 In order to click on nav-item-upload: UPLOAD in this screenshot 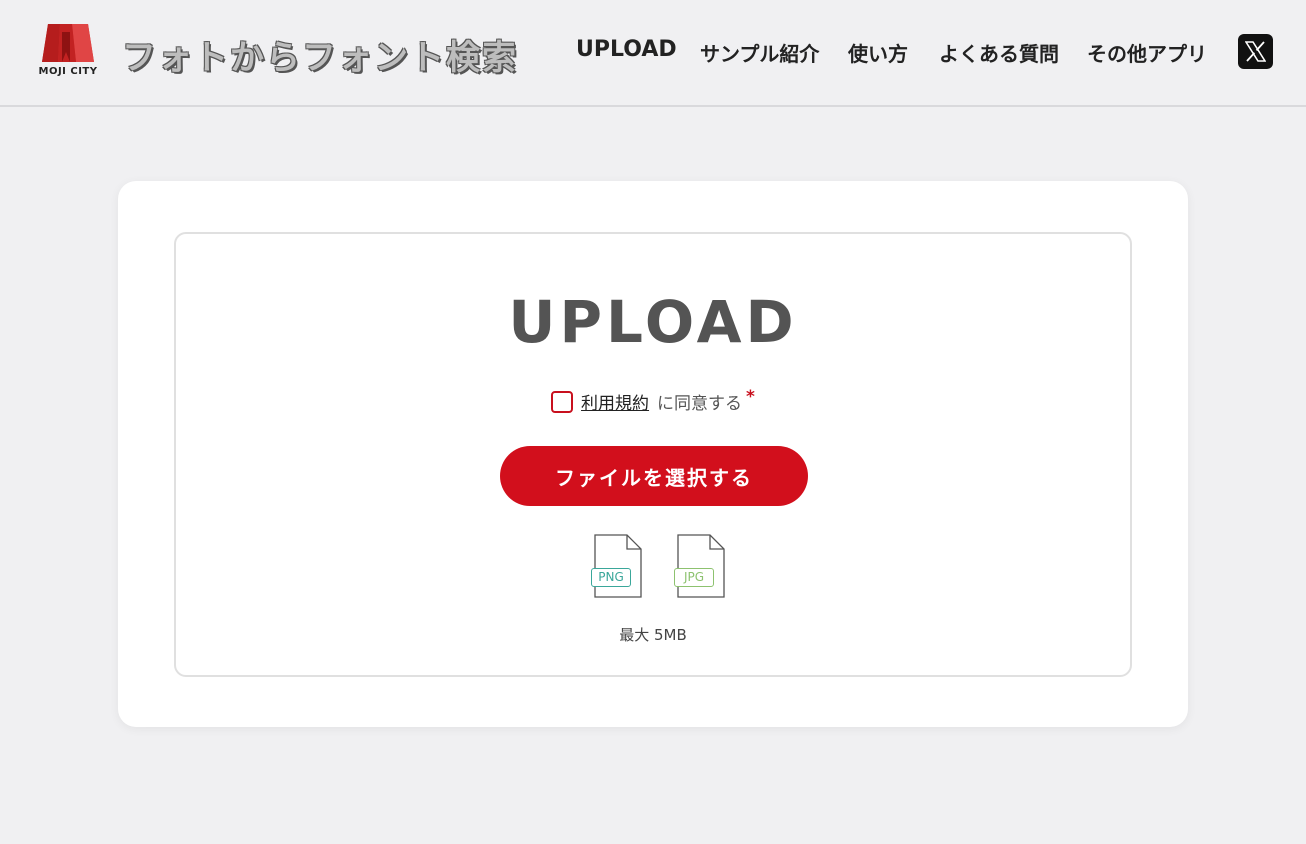, I will do `click(626, 49)`.